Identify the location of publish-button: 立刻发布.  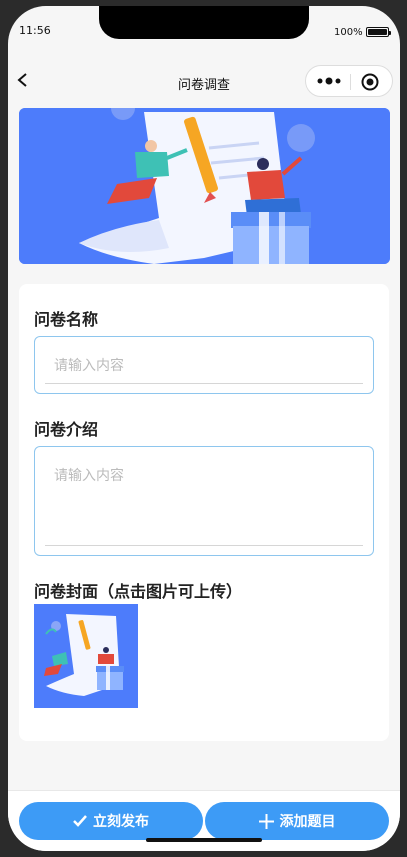
(111, 821).